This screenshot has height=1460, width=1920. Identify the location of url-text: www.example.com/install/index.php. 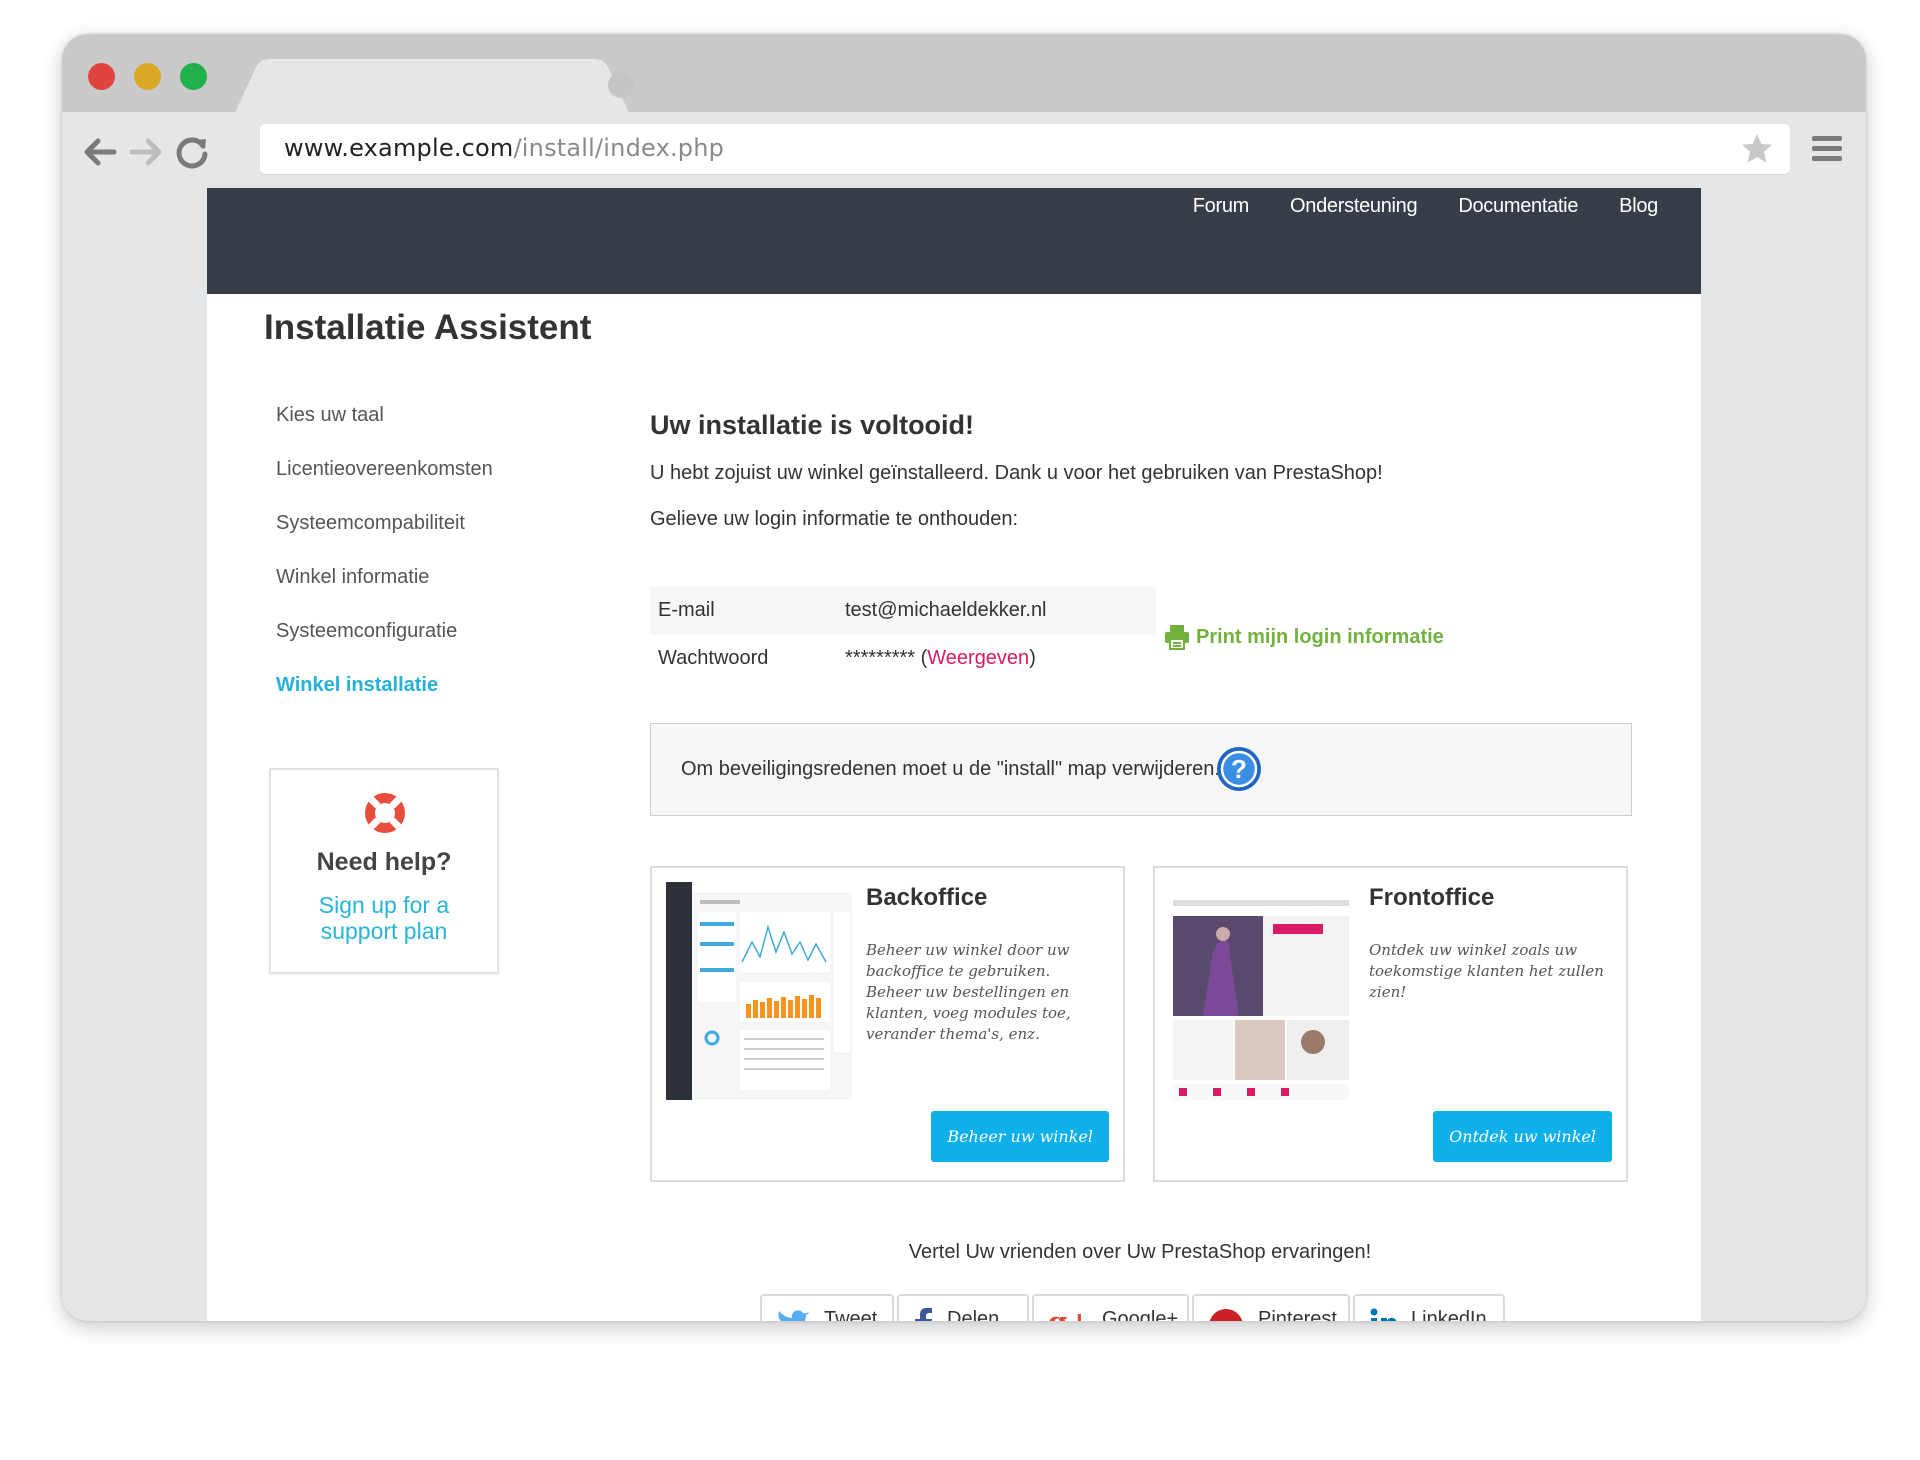
(504, 148).